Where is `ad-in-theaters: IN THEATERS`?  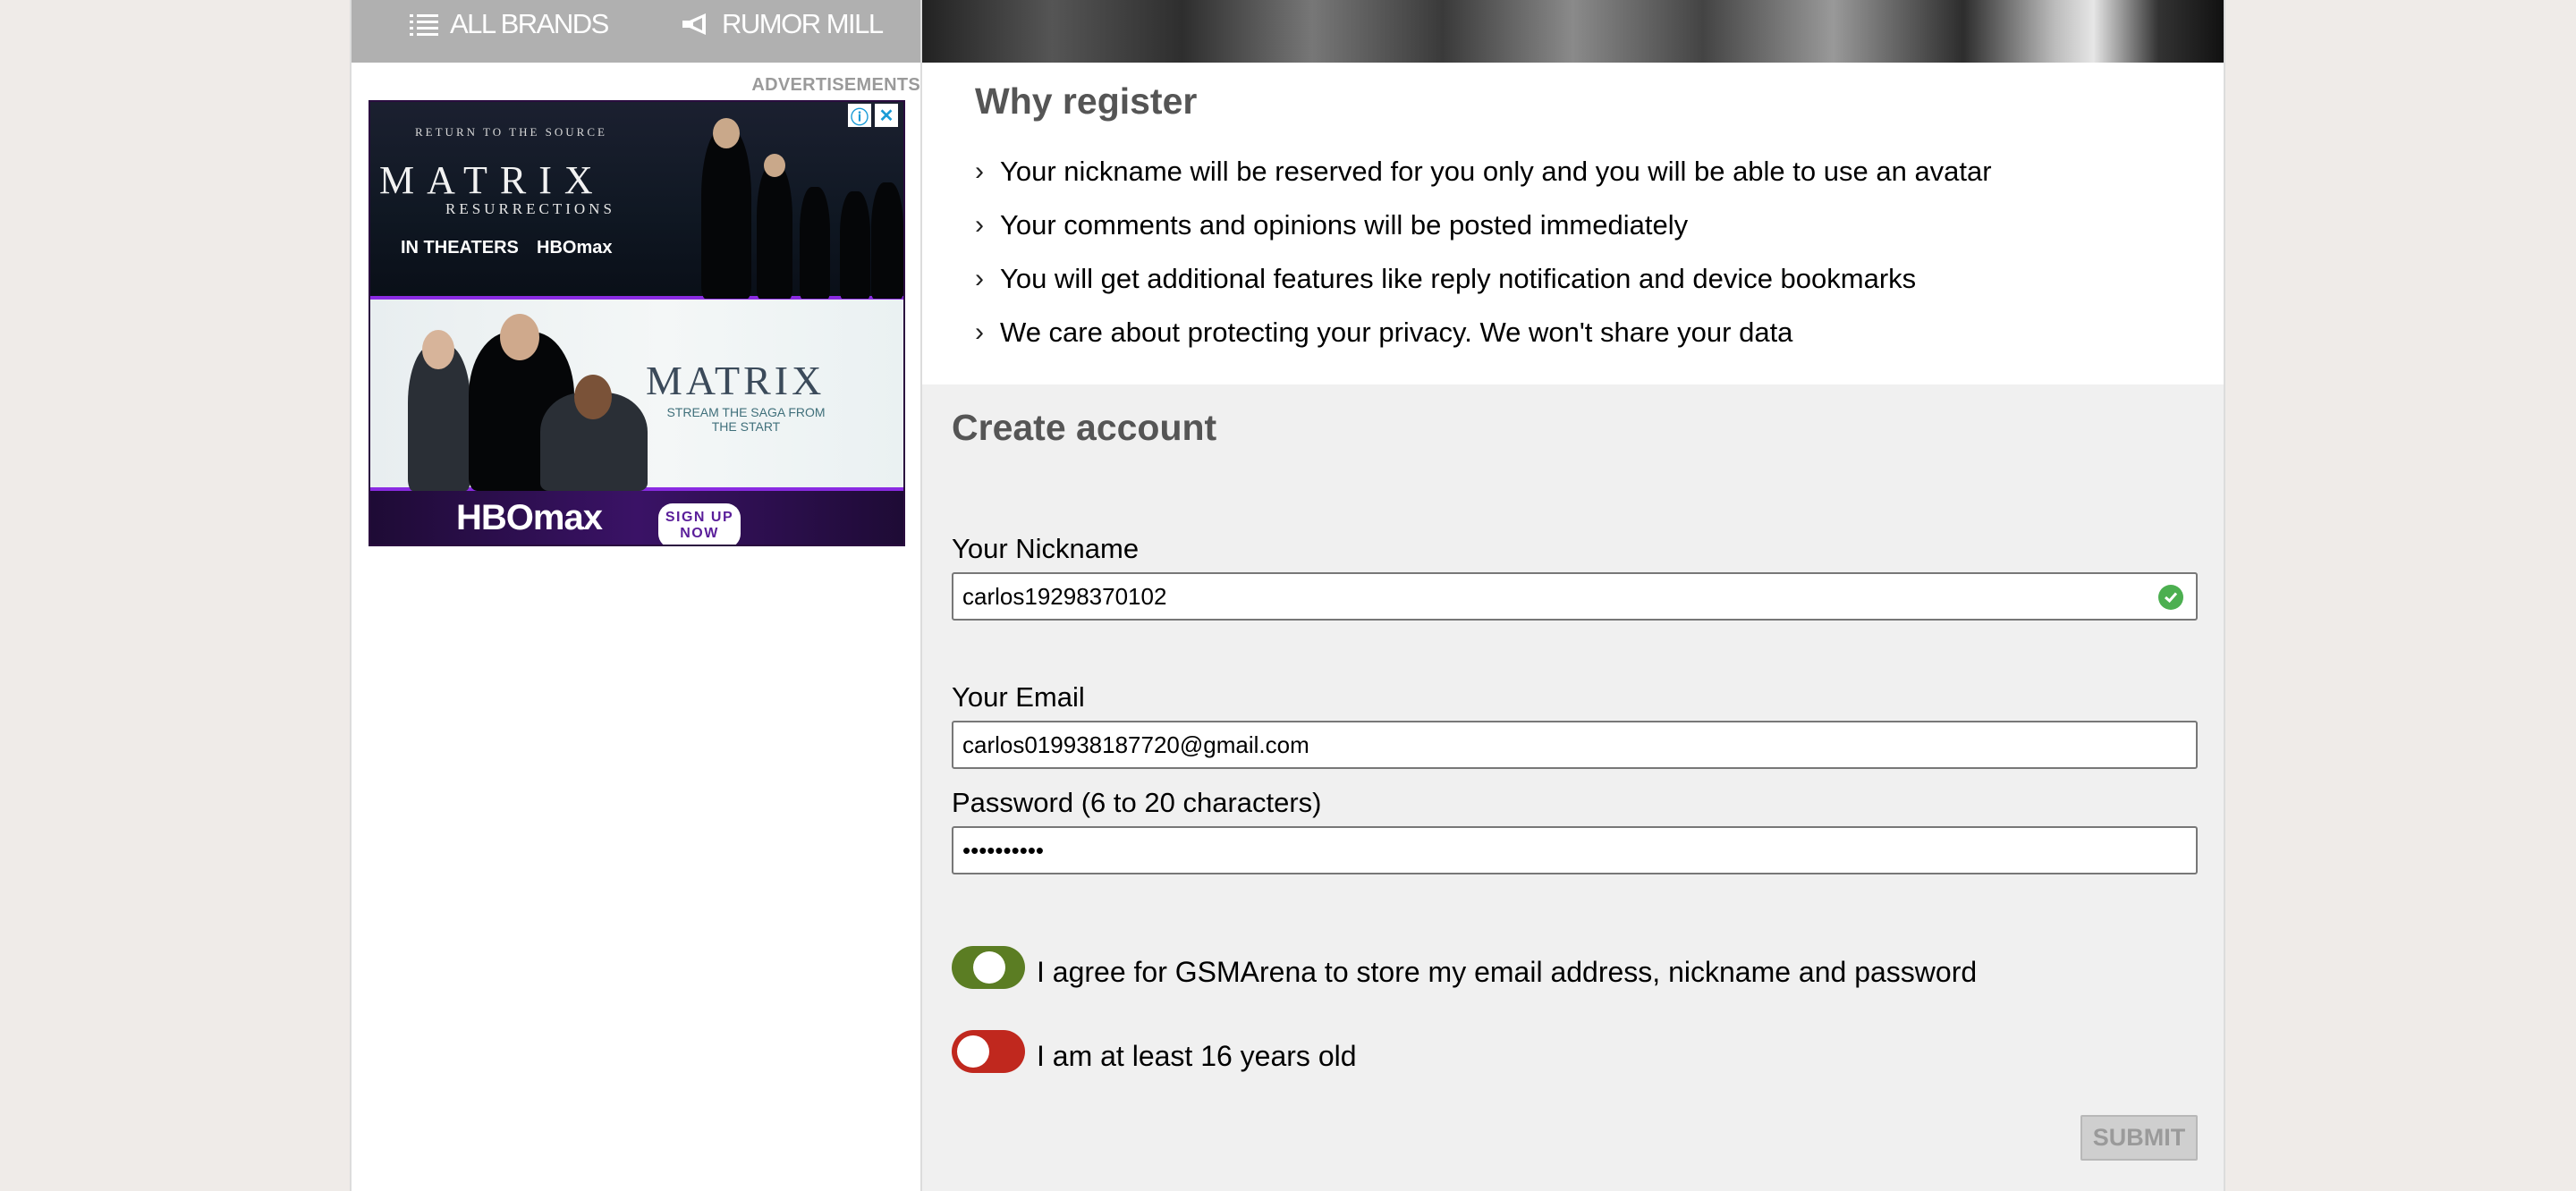
ad-in-theaters: IN THEATERS is located at coordinates (460, 248).